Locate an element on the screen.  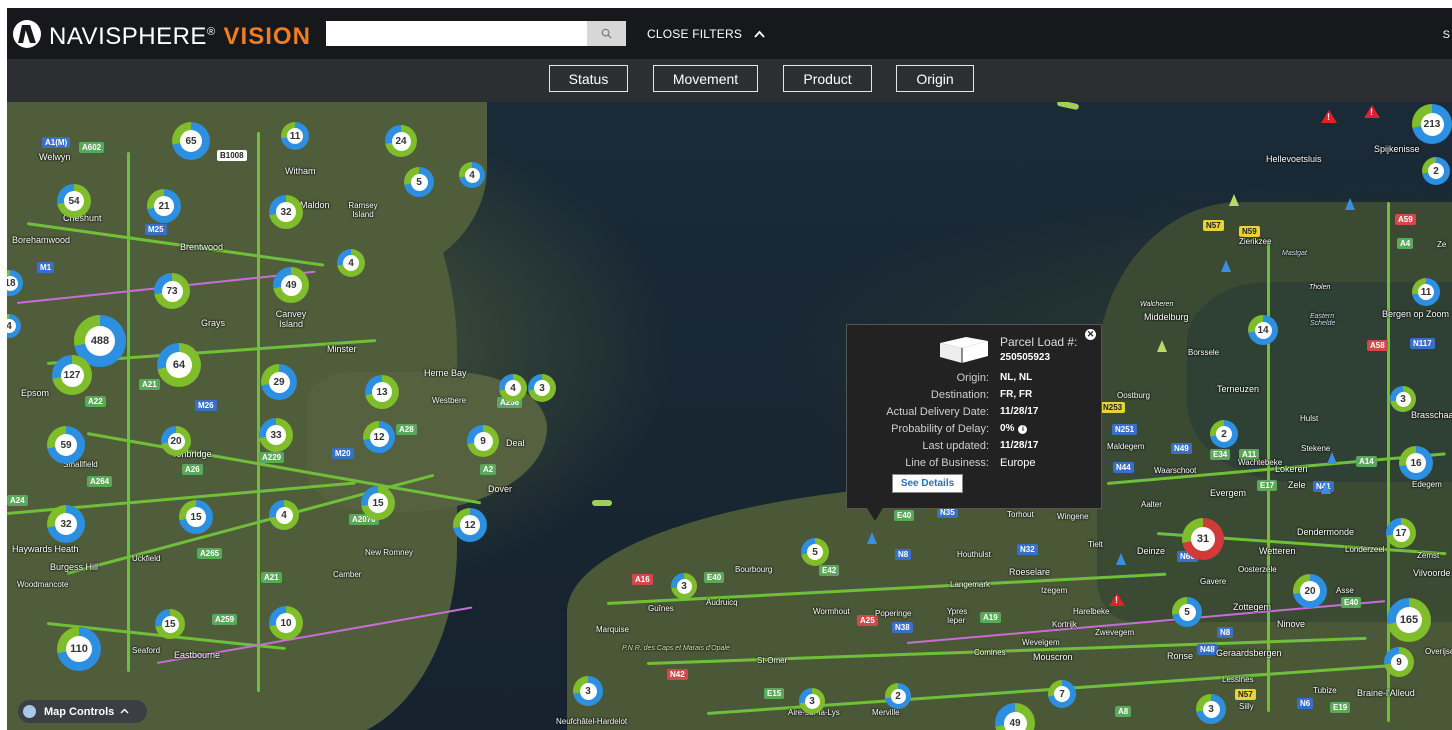
cluster-count: 24 is located at coordinates (401, 141).